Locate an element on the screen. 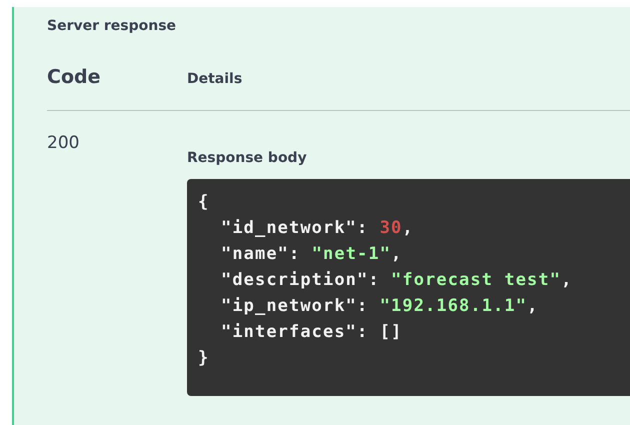 This screenshot has height=425, width=630. status-code: 200 is located at coordinates (63, 144).